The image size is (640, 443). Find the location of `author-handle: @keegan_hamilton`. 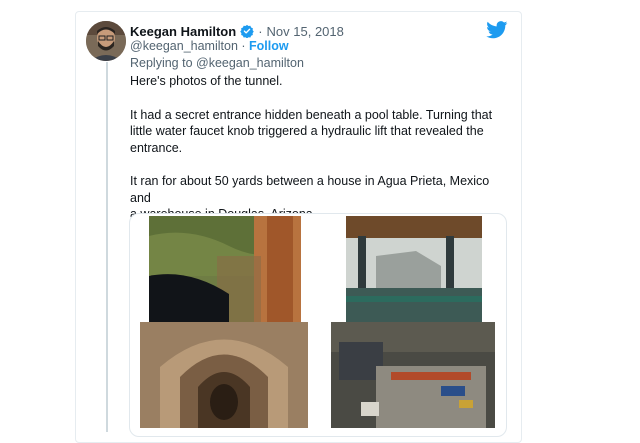

author-handle: @keegan_hamilton is located at coordinates (184, 46).